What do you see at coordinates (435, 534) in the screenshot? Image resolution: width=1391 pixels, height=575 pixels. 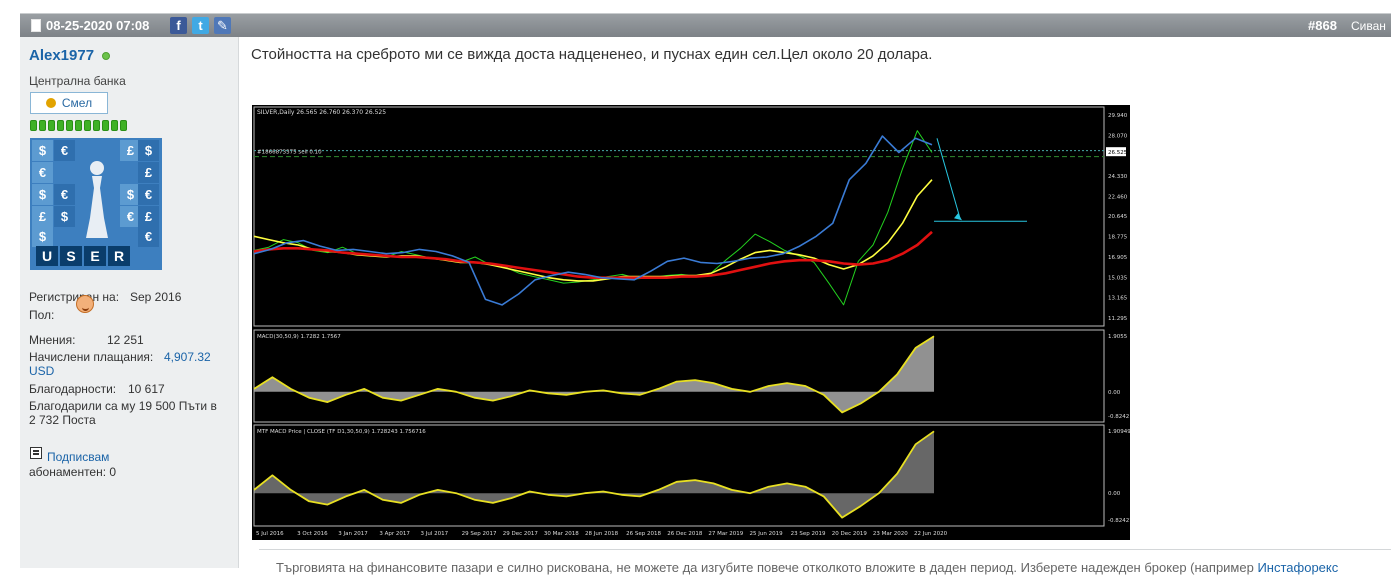 I see `date-tick-label: 3 Jul 2017` at bounding box center [435, 534].